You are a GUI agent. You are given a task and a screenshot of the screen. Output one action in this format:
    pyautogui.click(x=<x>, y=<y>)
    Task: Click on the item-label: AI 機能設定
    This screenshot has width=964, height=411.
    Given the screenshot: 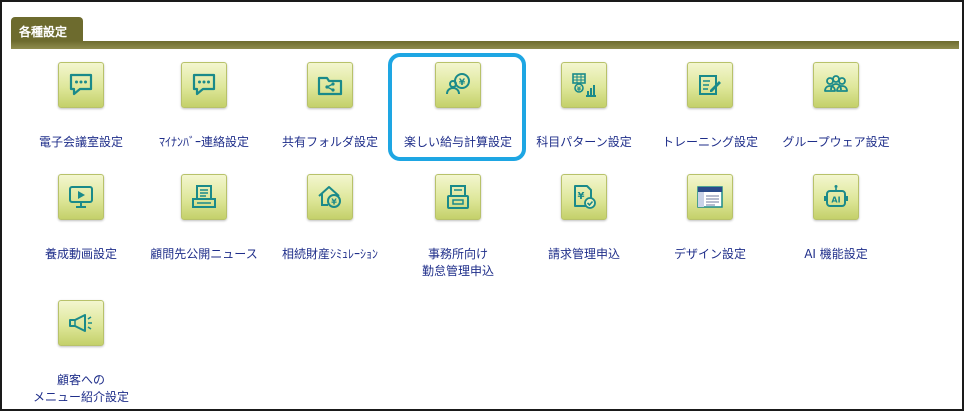 What is the action you would take?
    pyautogui.click(x=836, y=254)
    